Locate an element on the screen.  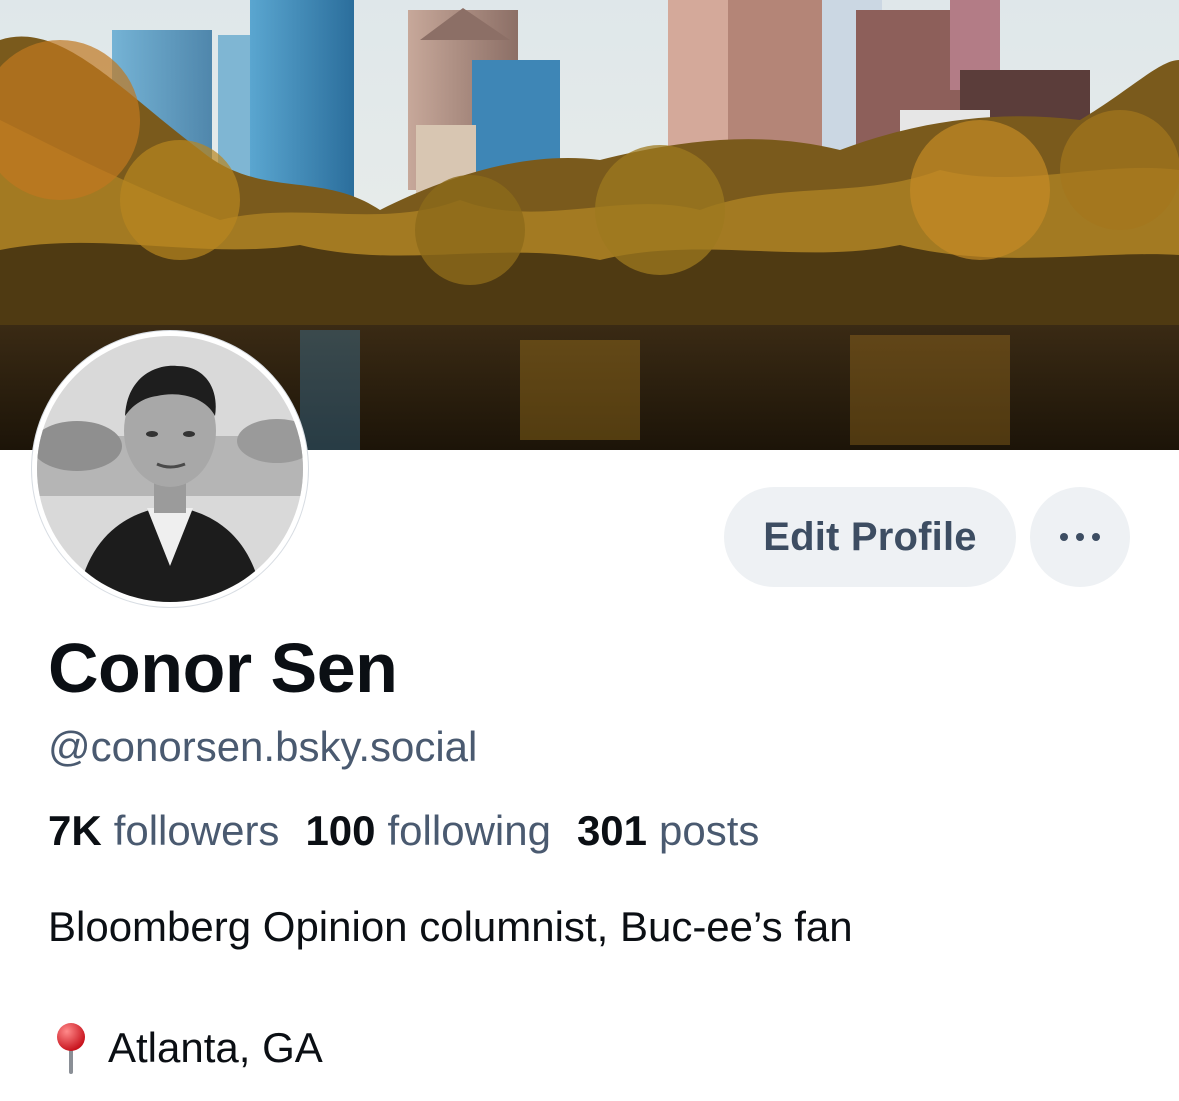
ellipsis-icon is located at coordinates (1080, 537).